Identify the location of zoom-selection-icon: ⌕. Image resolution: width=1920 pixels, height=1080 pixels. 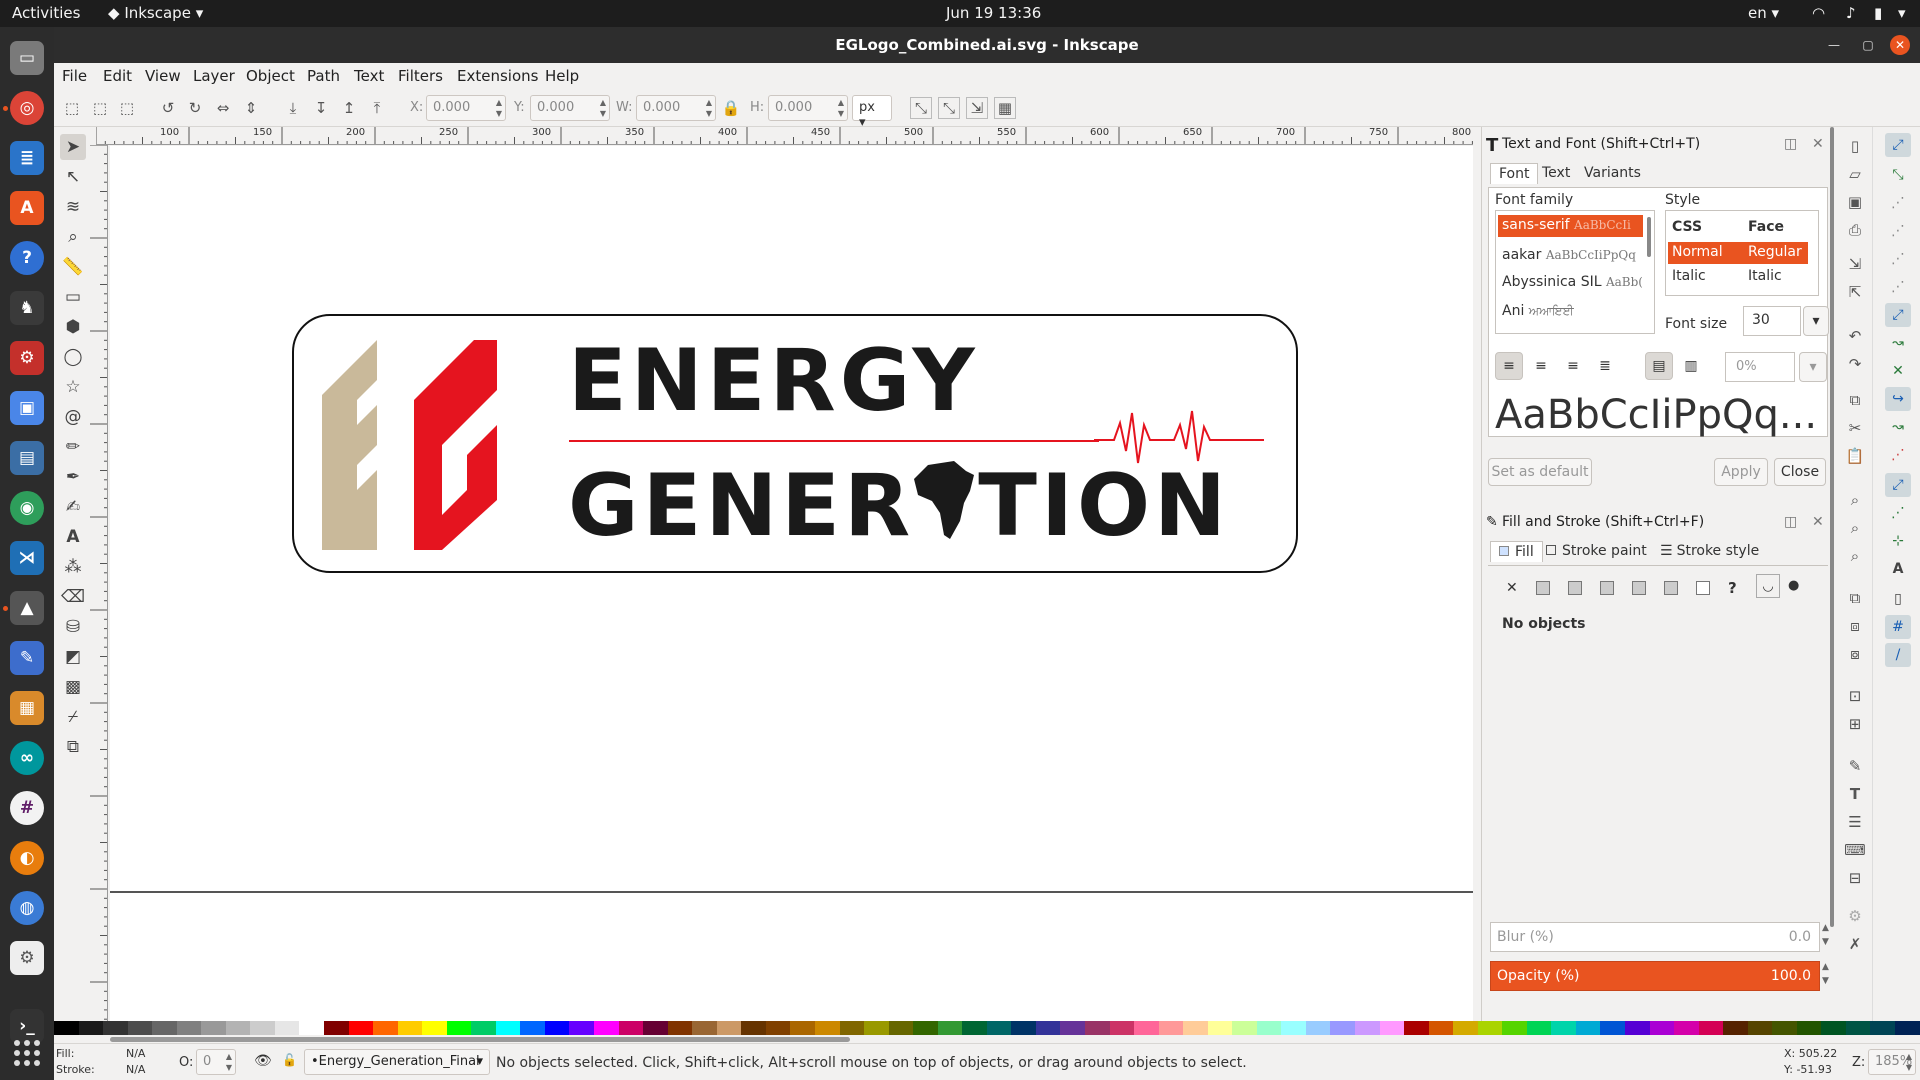
(1855, 500).